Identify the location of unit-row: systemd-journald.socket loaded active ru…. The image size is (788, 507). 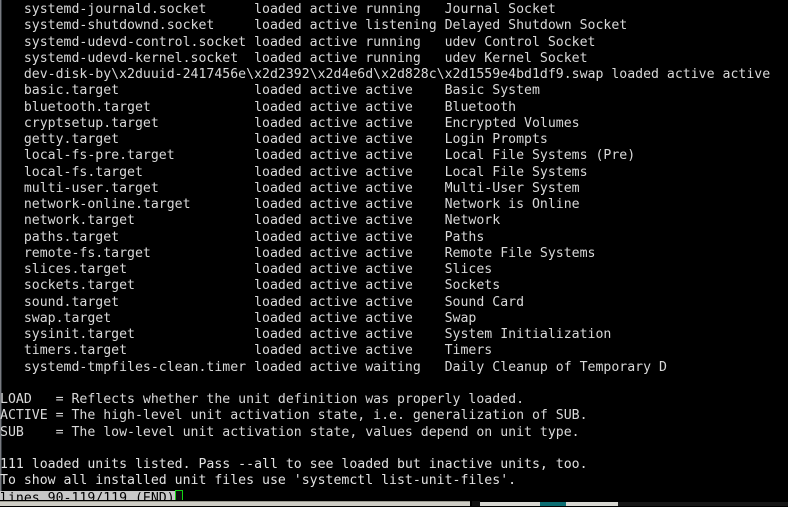
(278, 9).